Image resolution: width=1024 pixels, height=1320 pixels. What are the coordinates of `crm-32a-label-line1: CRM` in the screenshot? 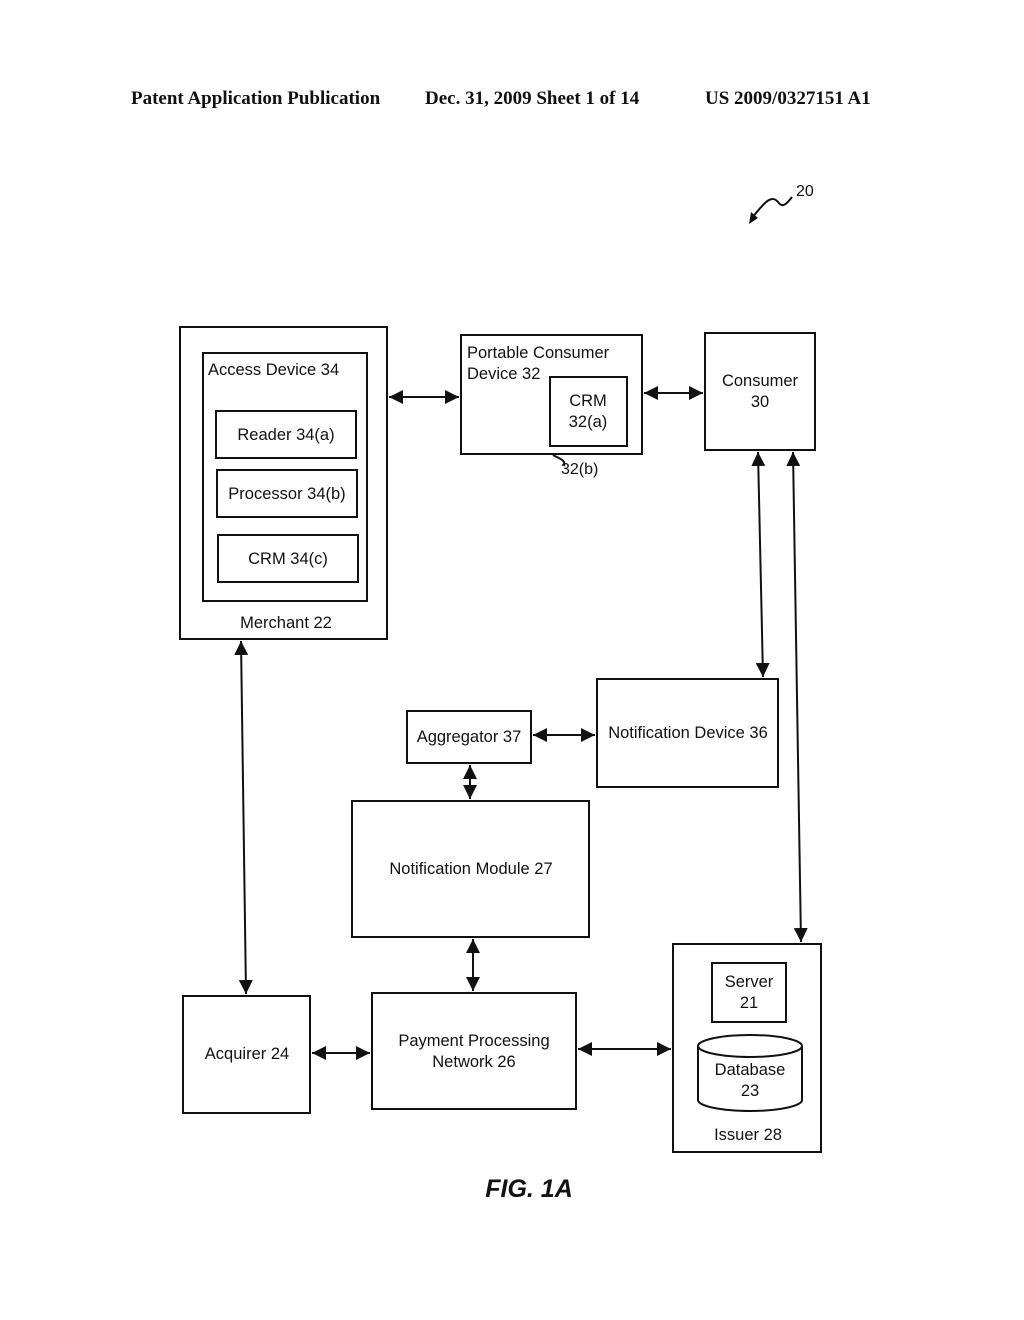 It's located at (588, 401).